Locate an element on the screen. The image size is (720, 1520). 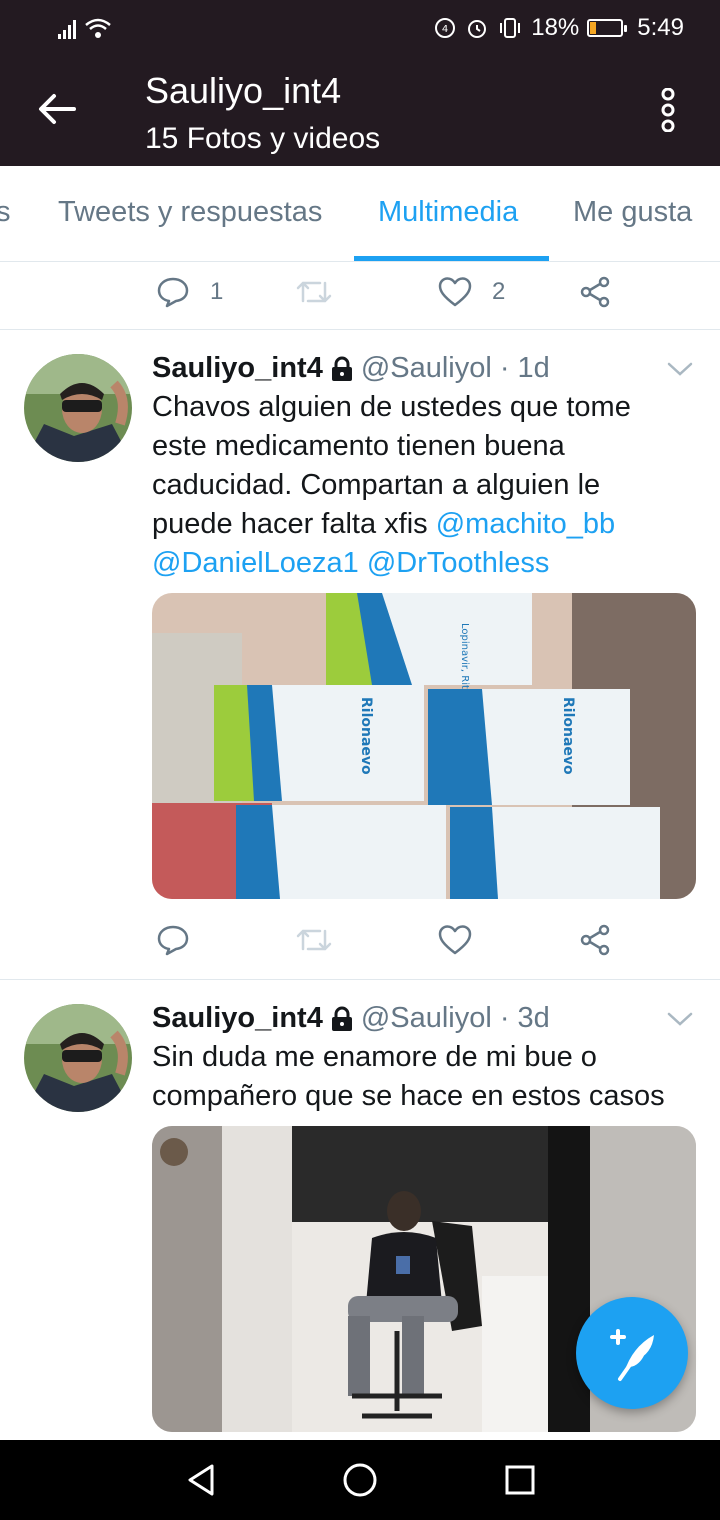
compose-feather-icon is located at coordinates (632, 1355).